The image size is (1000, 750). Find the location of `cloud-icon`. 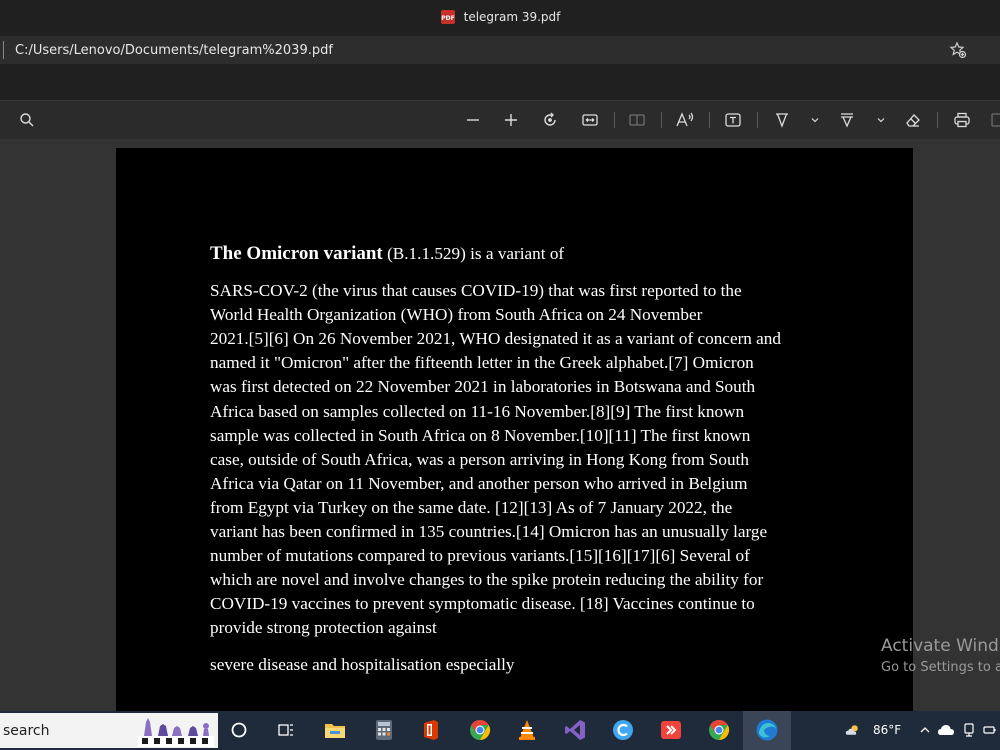

cloud-icon is located at coordinates (946, 730).